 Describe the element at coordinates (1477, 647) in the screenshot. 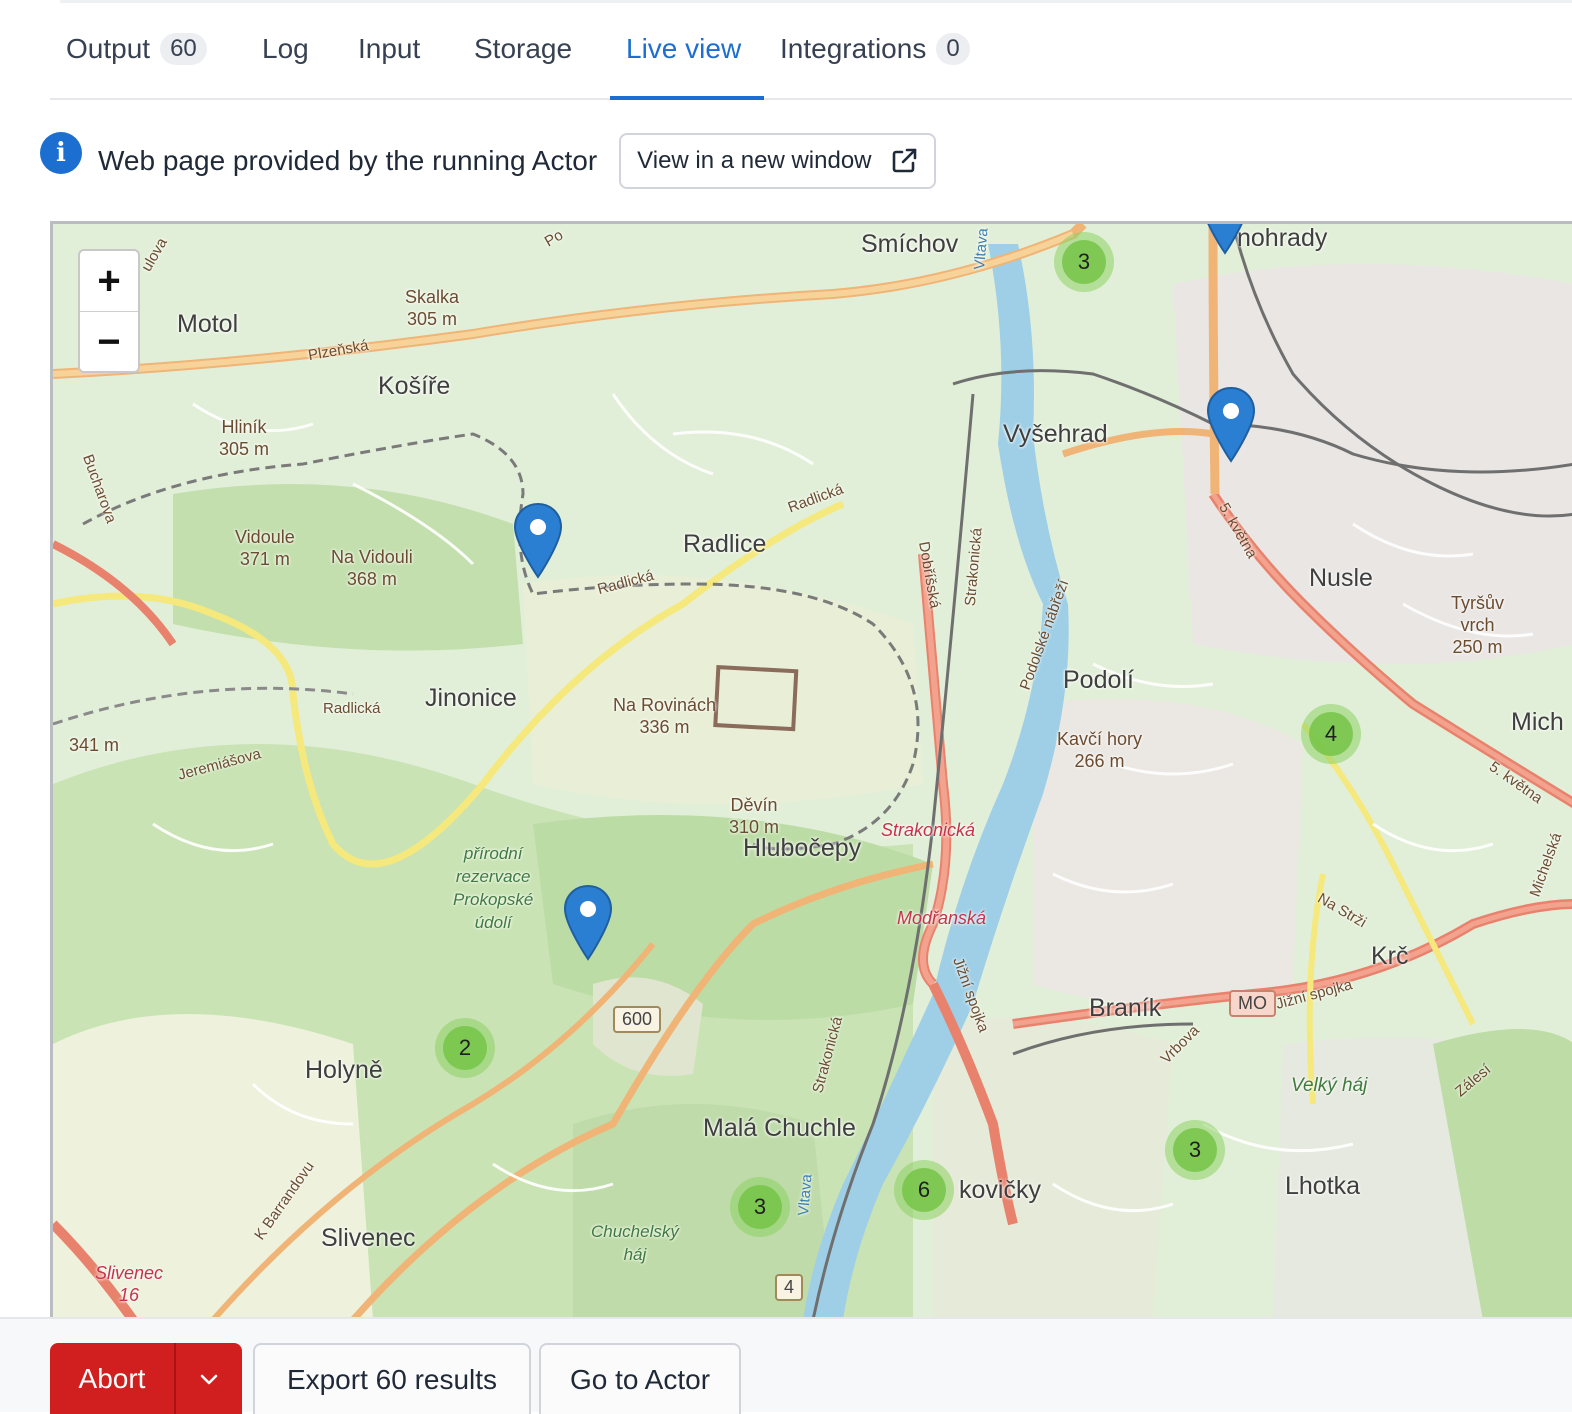

I see `peak-elevation: 250 m` at that location.